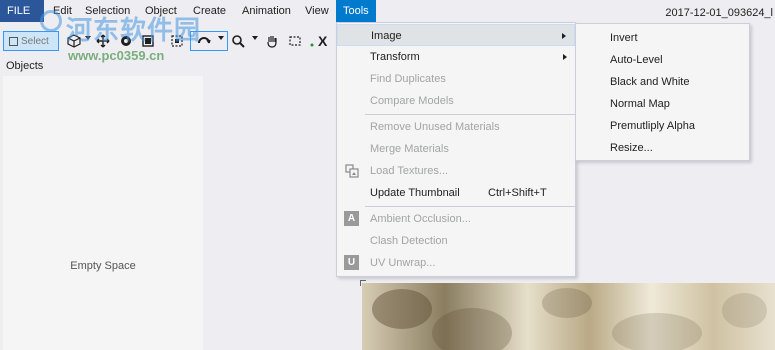 Image resolution: width=775 pixels, height=350 pixels. What do you see at coordinates (295, 41) in the screenshot?
I see `zoom-box-icon` at bounding box center [295, 41].